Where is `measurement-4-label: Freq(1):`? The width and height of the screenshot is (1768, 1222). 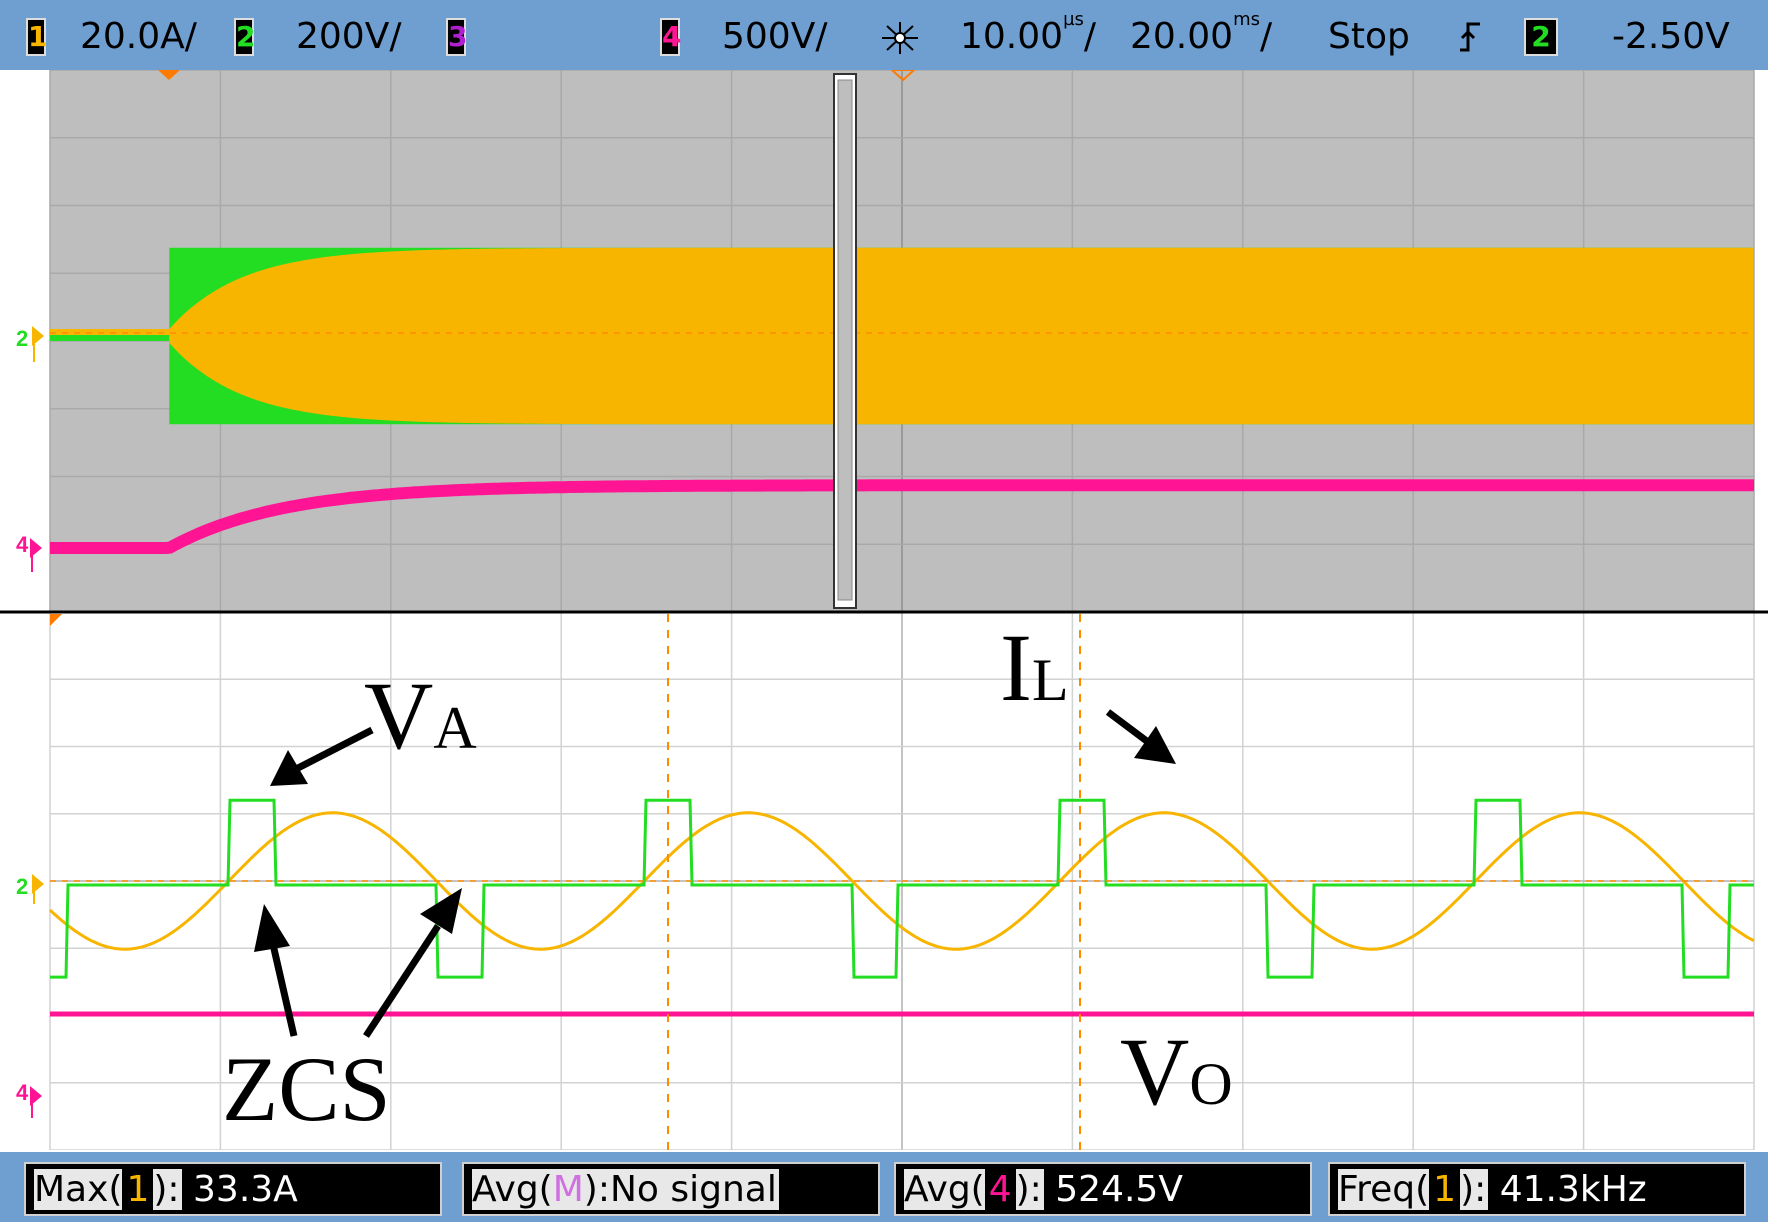 measurement-4-label: Freq(1): is located at coordinates (1413, 1189).